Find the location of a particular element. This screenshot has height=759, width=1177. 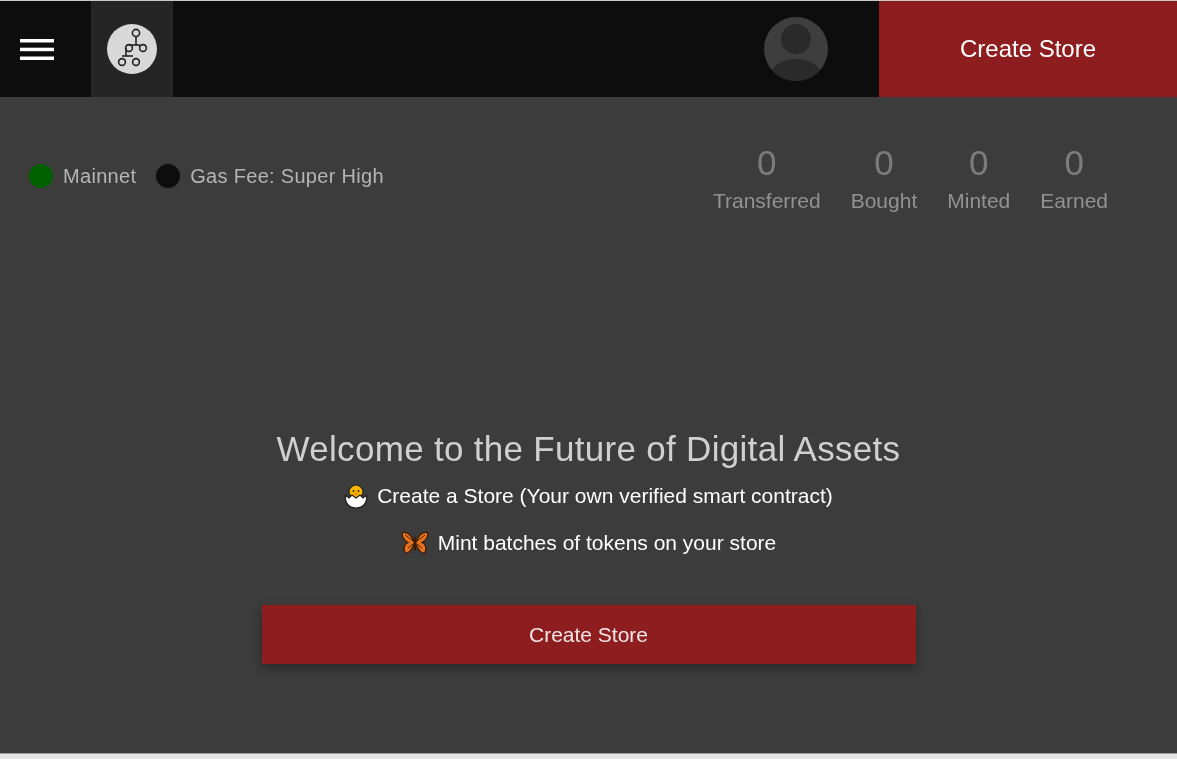

butterfly-icon is located at coordinates (414, 543).